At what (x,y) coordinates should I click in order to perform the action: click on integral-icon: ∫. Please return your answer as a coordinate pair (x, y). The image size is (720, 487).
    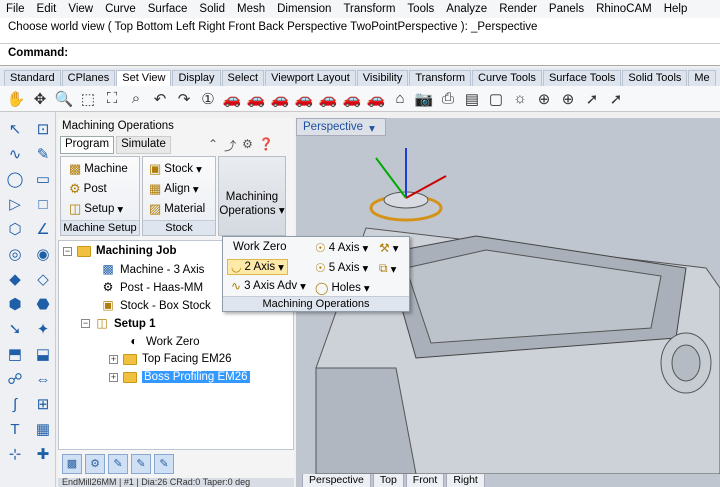
    Looking at the image, I should click on (15, 404).